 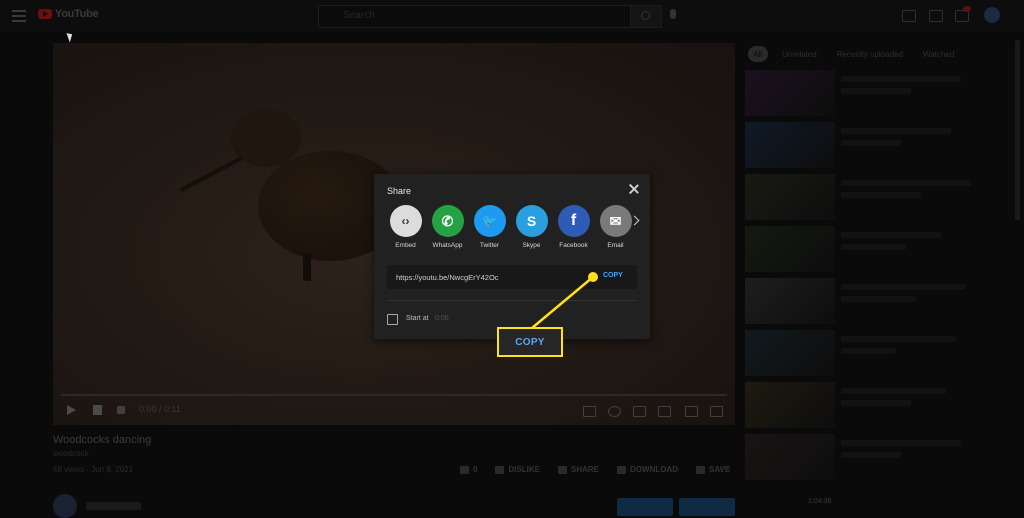 I want to click on fullscreen-icon, so click(x=716, y=411).